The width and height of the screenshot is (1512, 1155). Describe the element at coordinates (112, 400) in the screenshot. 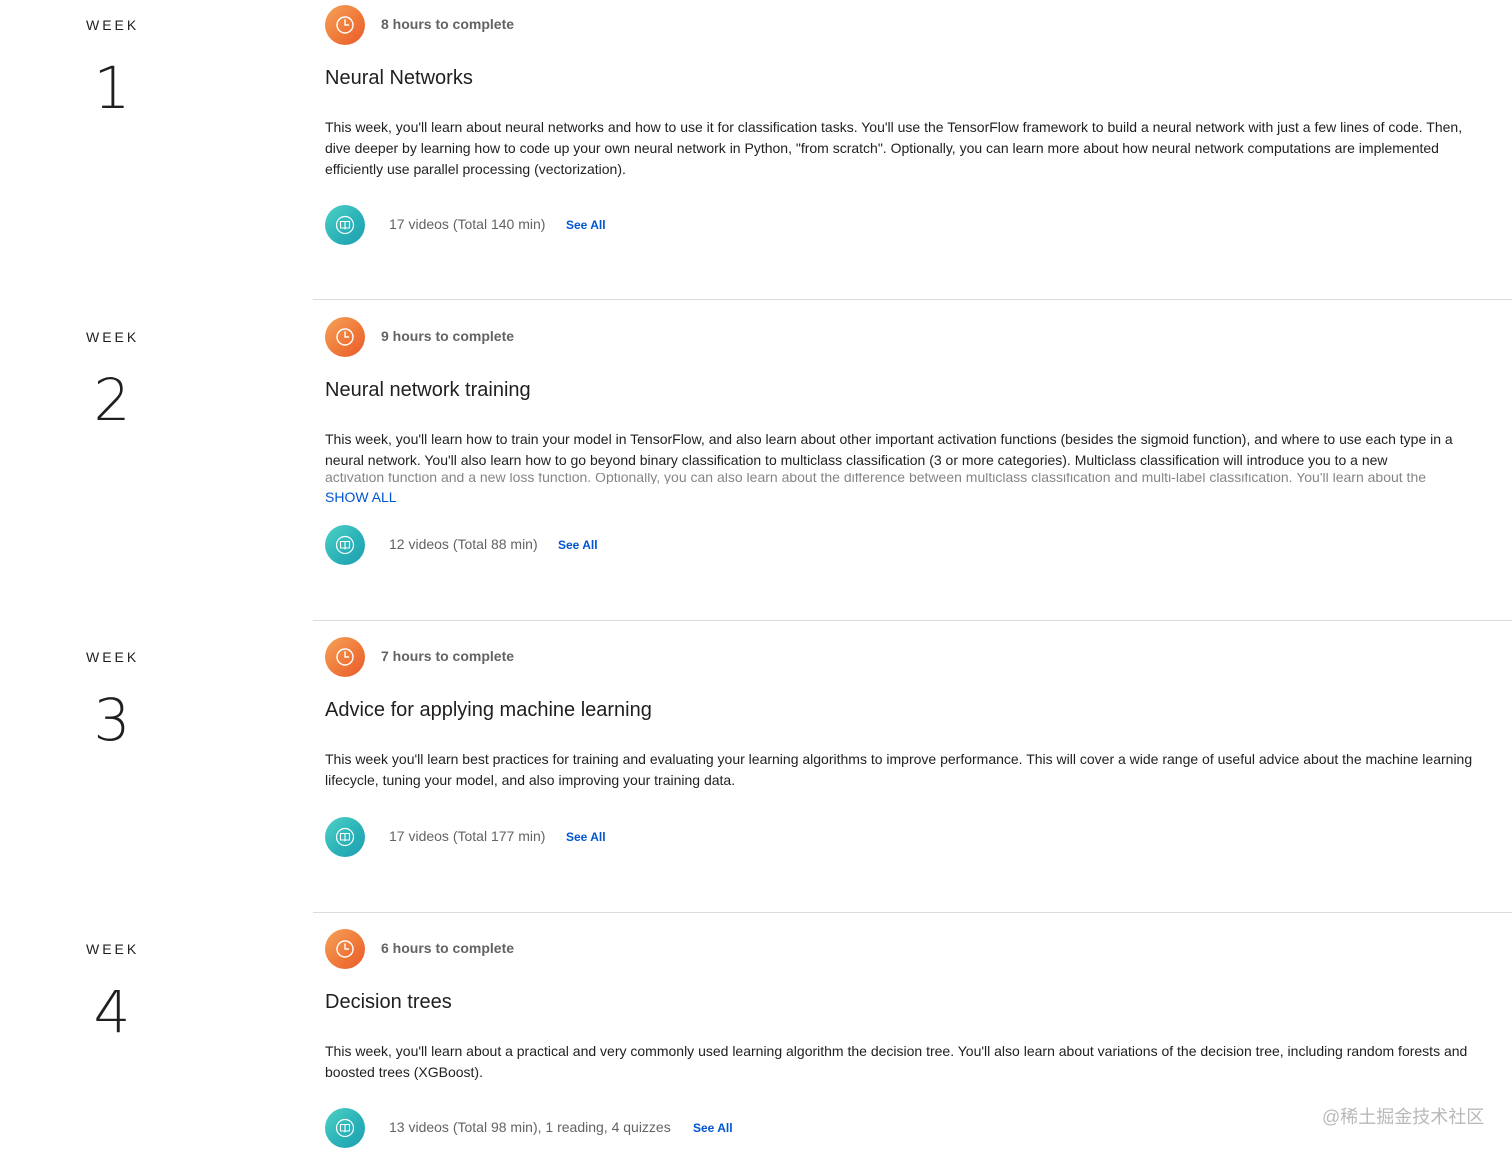

I see `week-number: 2` at that location.